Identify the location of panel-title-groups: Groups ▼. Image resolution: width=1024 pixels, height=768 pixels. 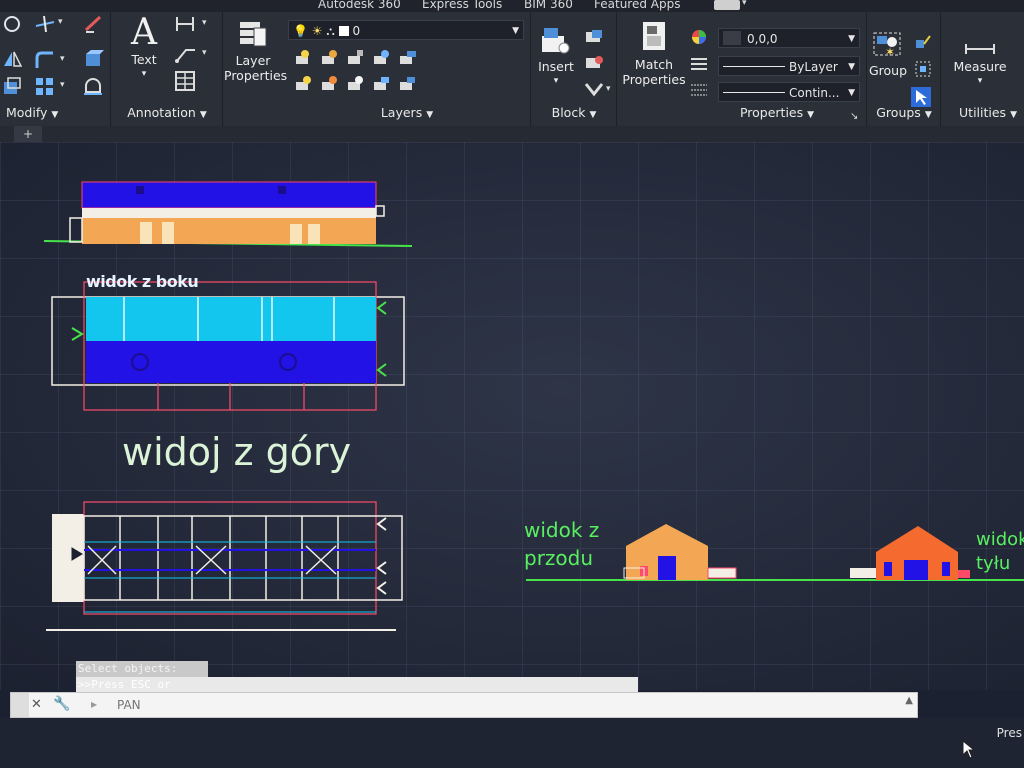
(904, 112).